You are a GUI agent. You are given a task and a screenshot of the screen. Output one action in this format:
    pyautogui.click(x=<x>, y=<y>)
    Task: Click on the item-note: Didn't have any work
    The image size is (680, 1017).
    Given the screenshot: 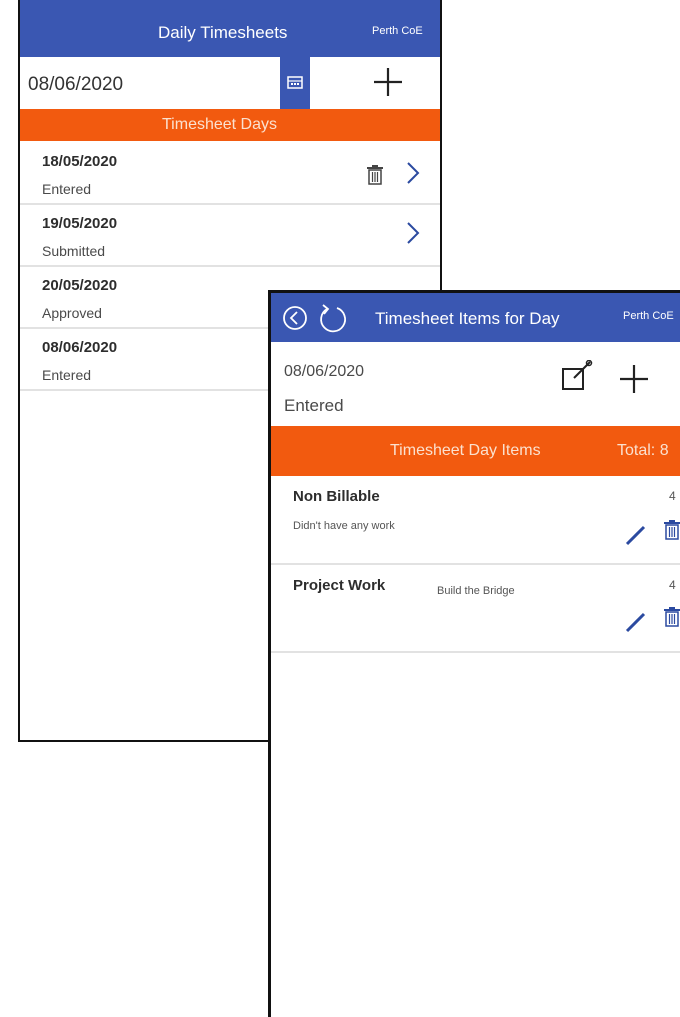 What is the action you would take?
    pyautogui.click(x=344, y=526)
    